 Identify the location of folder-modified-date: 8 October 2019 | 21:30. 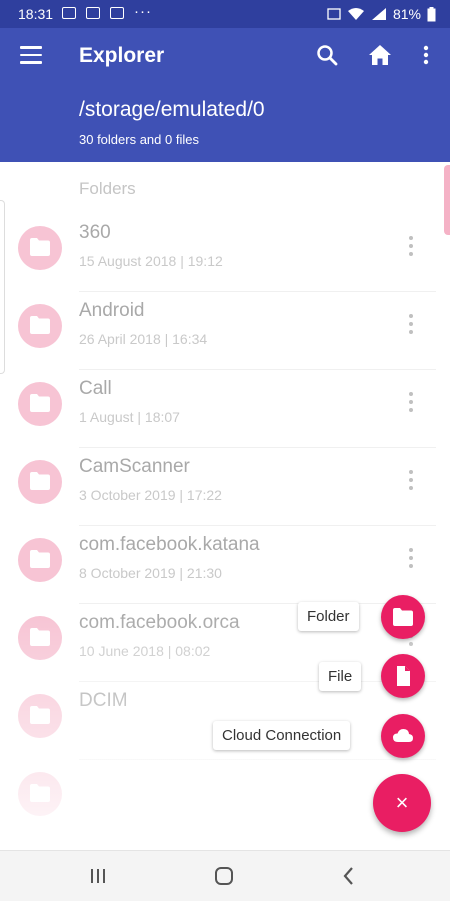
(150, 573).